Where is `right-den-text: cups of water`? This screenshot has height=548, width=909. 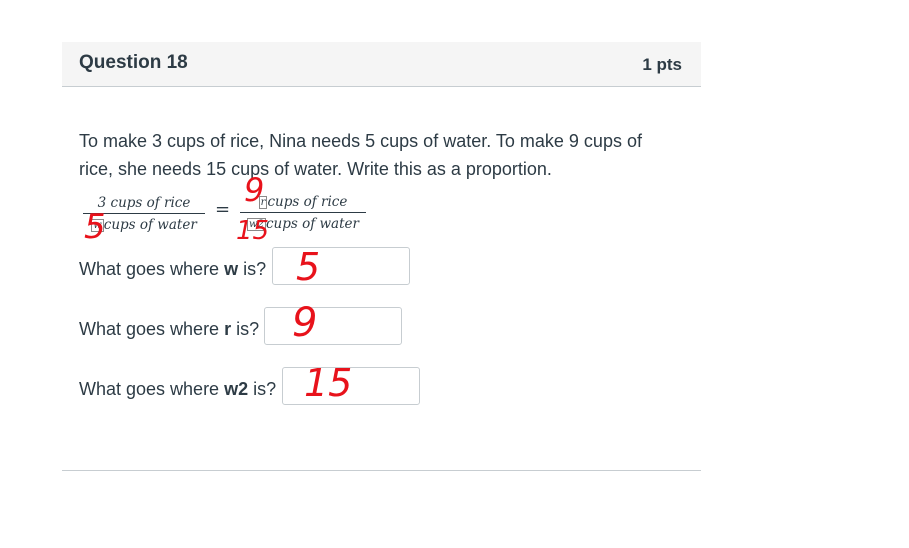 right-den-text: cups of water is located at coordinates (312, 224).